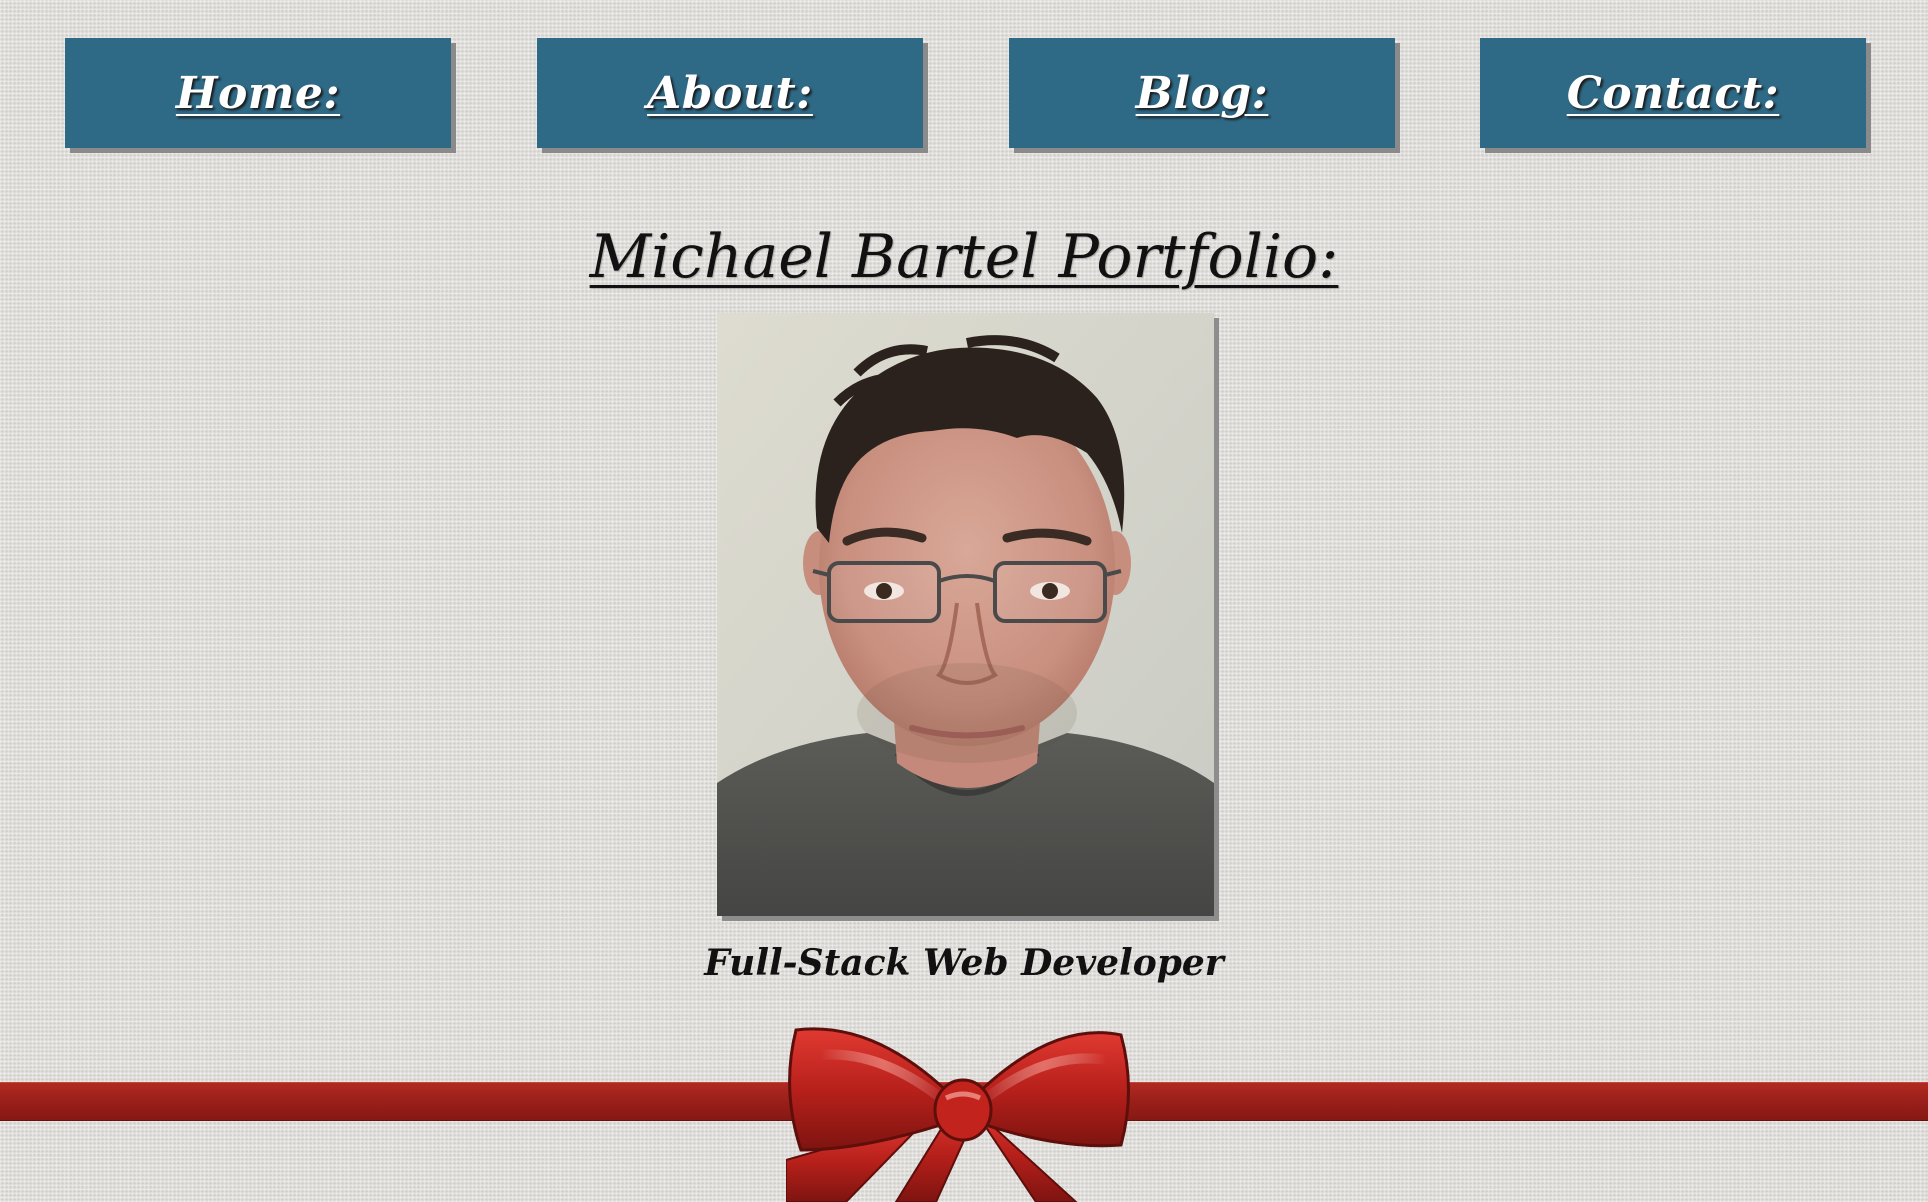 This screenshot has width=1928, height=1202. Describe the element at coordinates (964, 257) in the screenshot. I see `page-title: Michael Bartel Portfolio:` at that location.